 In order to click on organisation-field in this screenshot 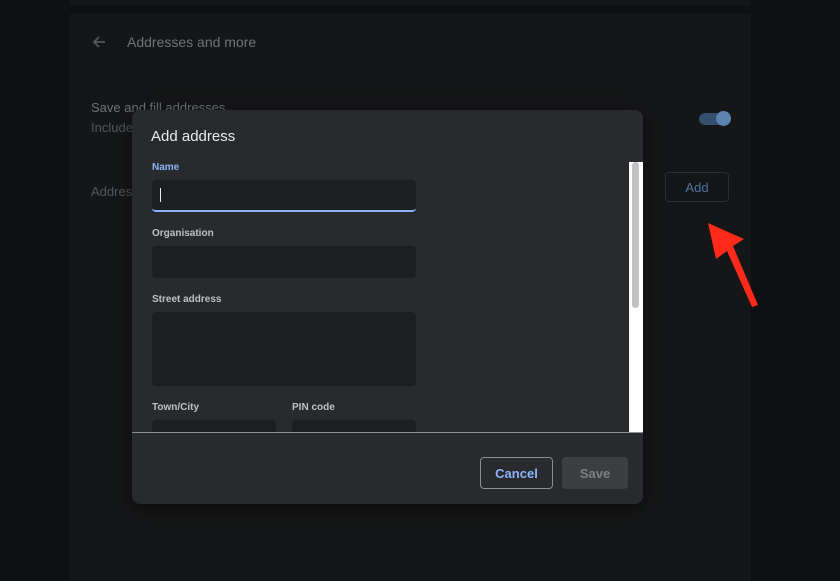, I will do `click(284, 262)`.